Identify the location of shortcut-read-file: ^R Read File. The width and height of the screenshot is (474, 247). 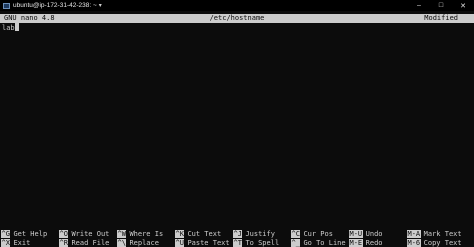
(88, 242).